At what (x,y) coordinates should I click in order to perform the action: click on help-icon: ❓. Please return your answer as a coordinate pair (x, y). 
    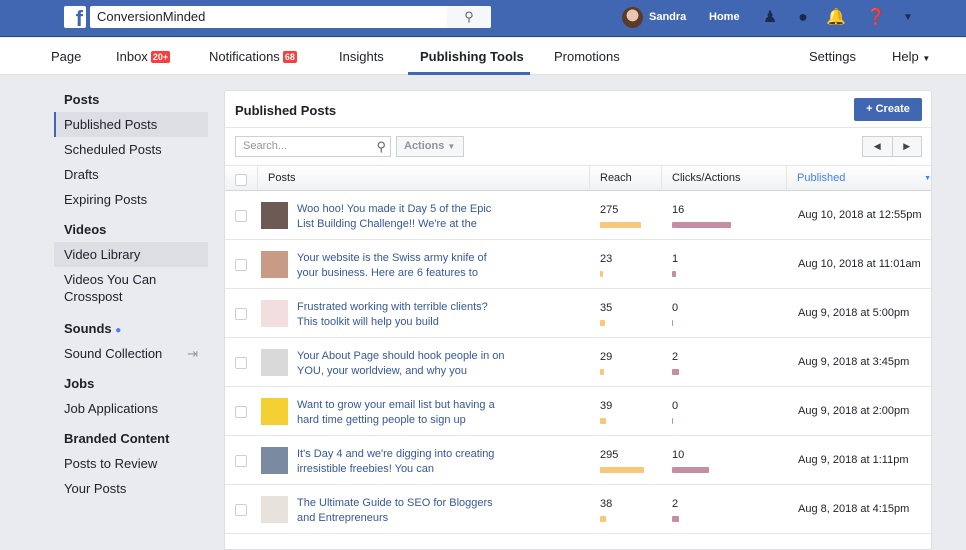
    Looking at the image, I should click on (876, 18).